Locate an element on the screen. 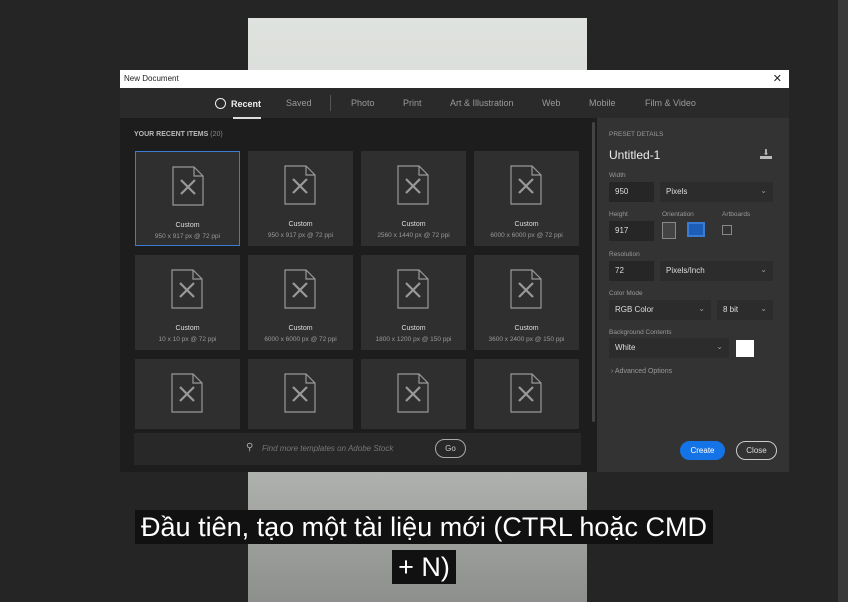 The height and width of the screenshot is (602, 848). close-button: Close is located at coordinates (756, 450).